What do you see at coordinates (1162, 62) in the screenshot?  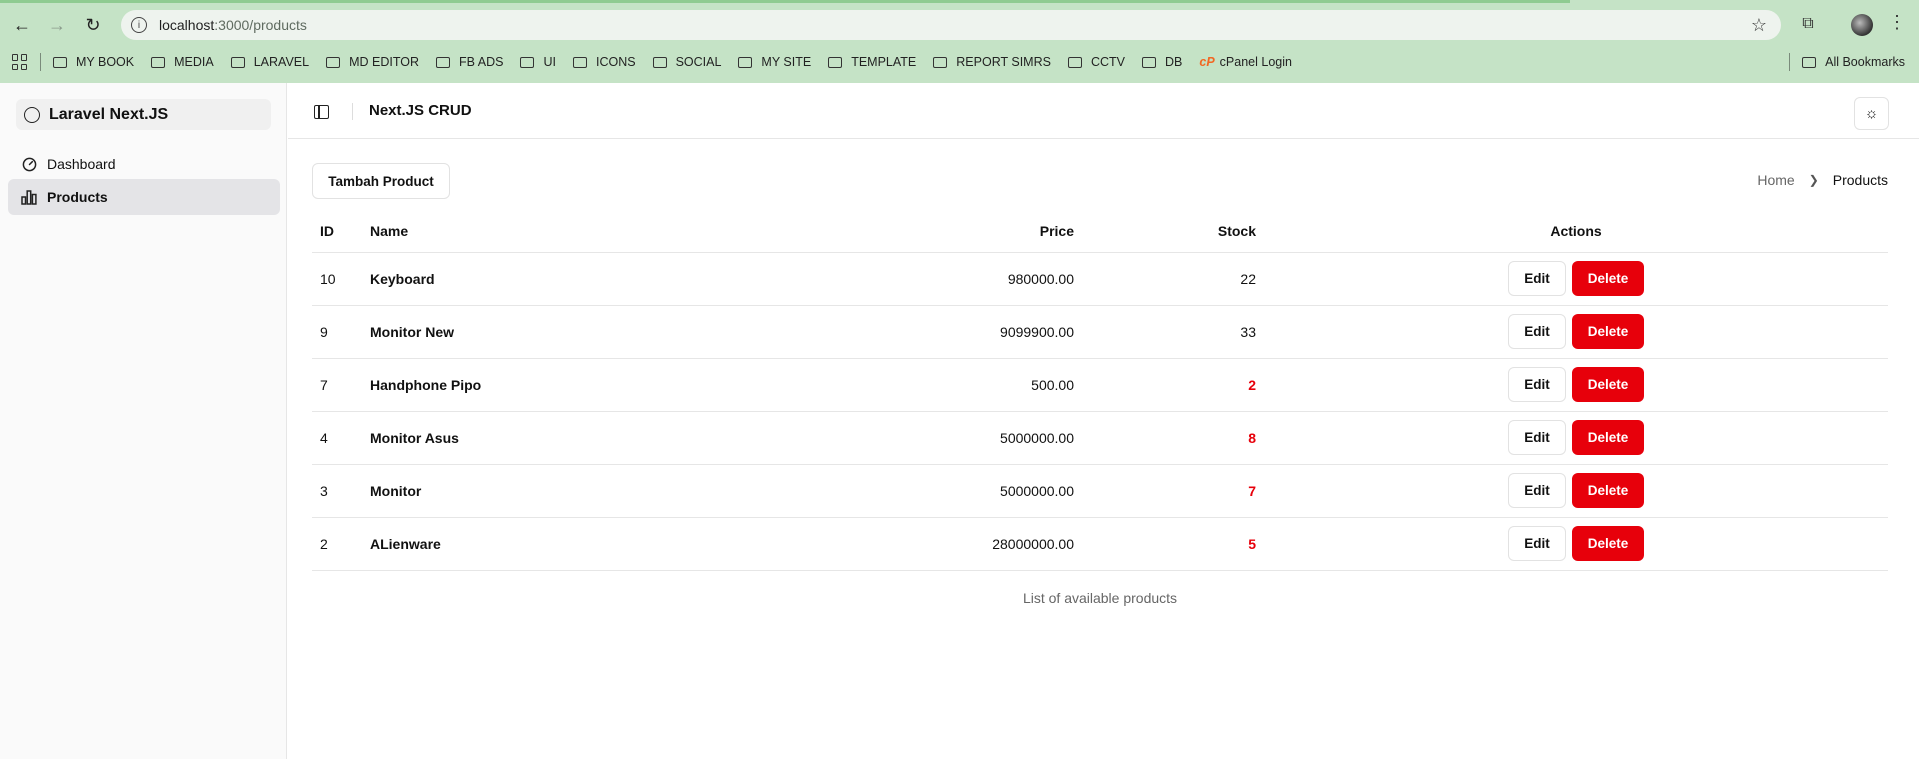 I see `bookmark-folder: DB` at bounding box center [1162, 62].